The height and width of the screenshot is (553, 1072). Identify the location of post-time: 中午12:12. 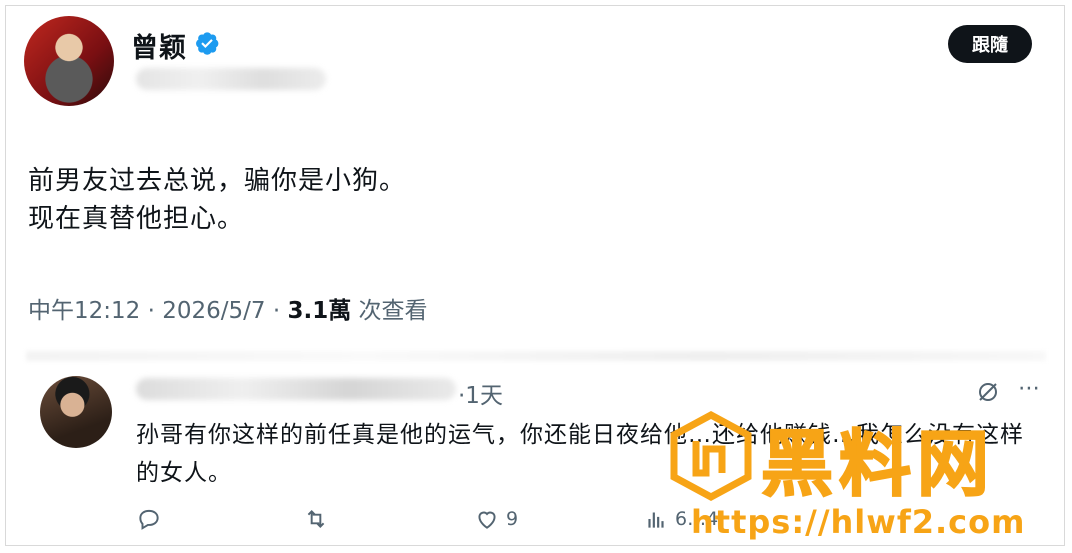
(84, 311).